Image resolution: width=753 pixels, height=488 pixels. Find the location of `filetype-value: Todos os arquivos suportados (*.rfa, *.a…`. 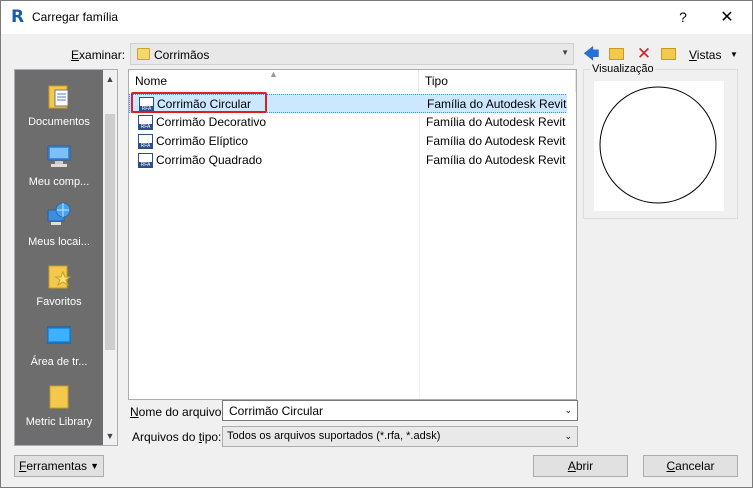

filetype-value: Todos os arquivos suportados (*.rfa, *.a… is located at coordinates (334, 436).